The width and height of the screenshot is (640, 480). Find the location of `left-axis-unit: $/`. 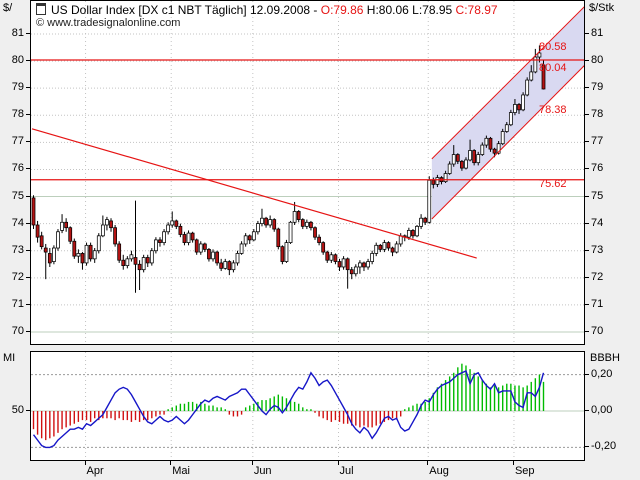

left-axis-unit: $/ is located at coordinates (8, 8).